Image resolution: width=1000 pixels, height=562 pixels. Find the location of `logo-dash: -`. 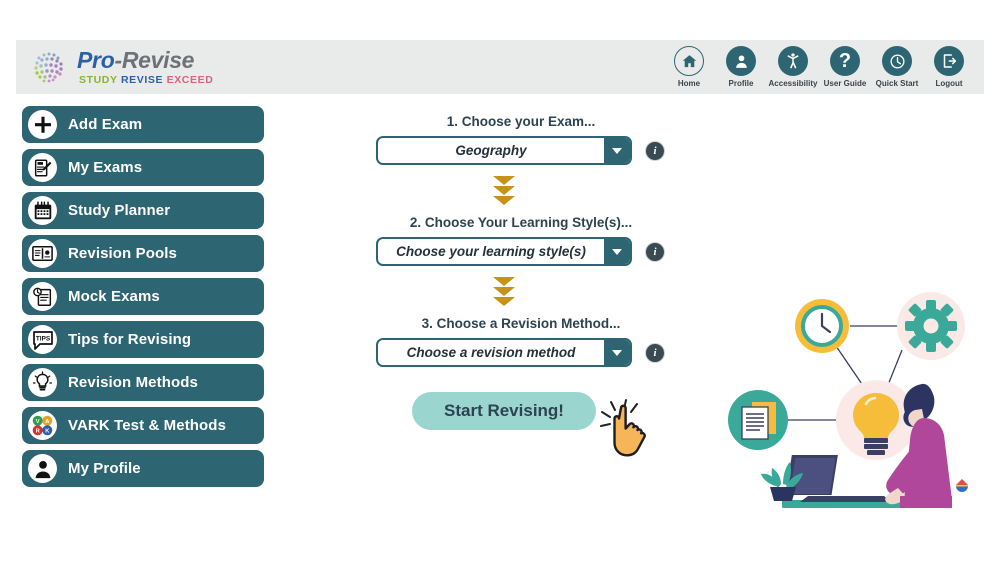

logo-dash: - is located at coordinates (118, 59).